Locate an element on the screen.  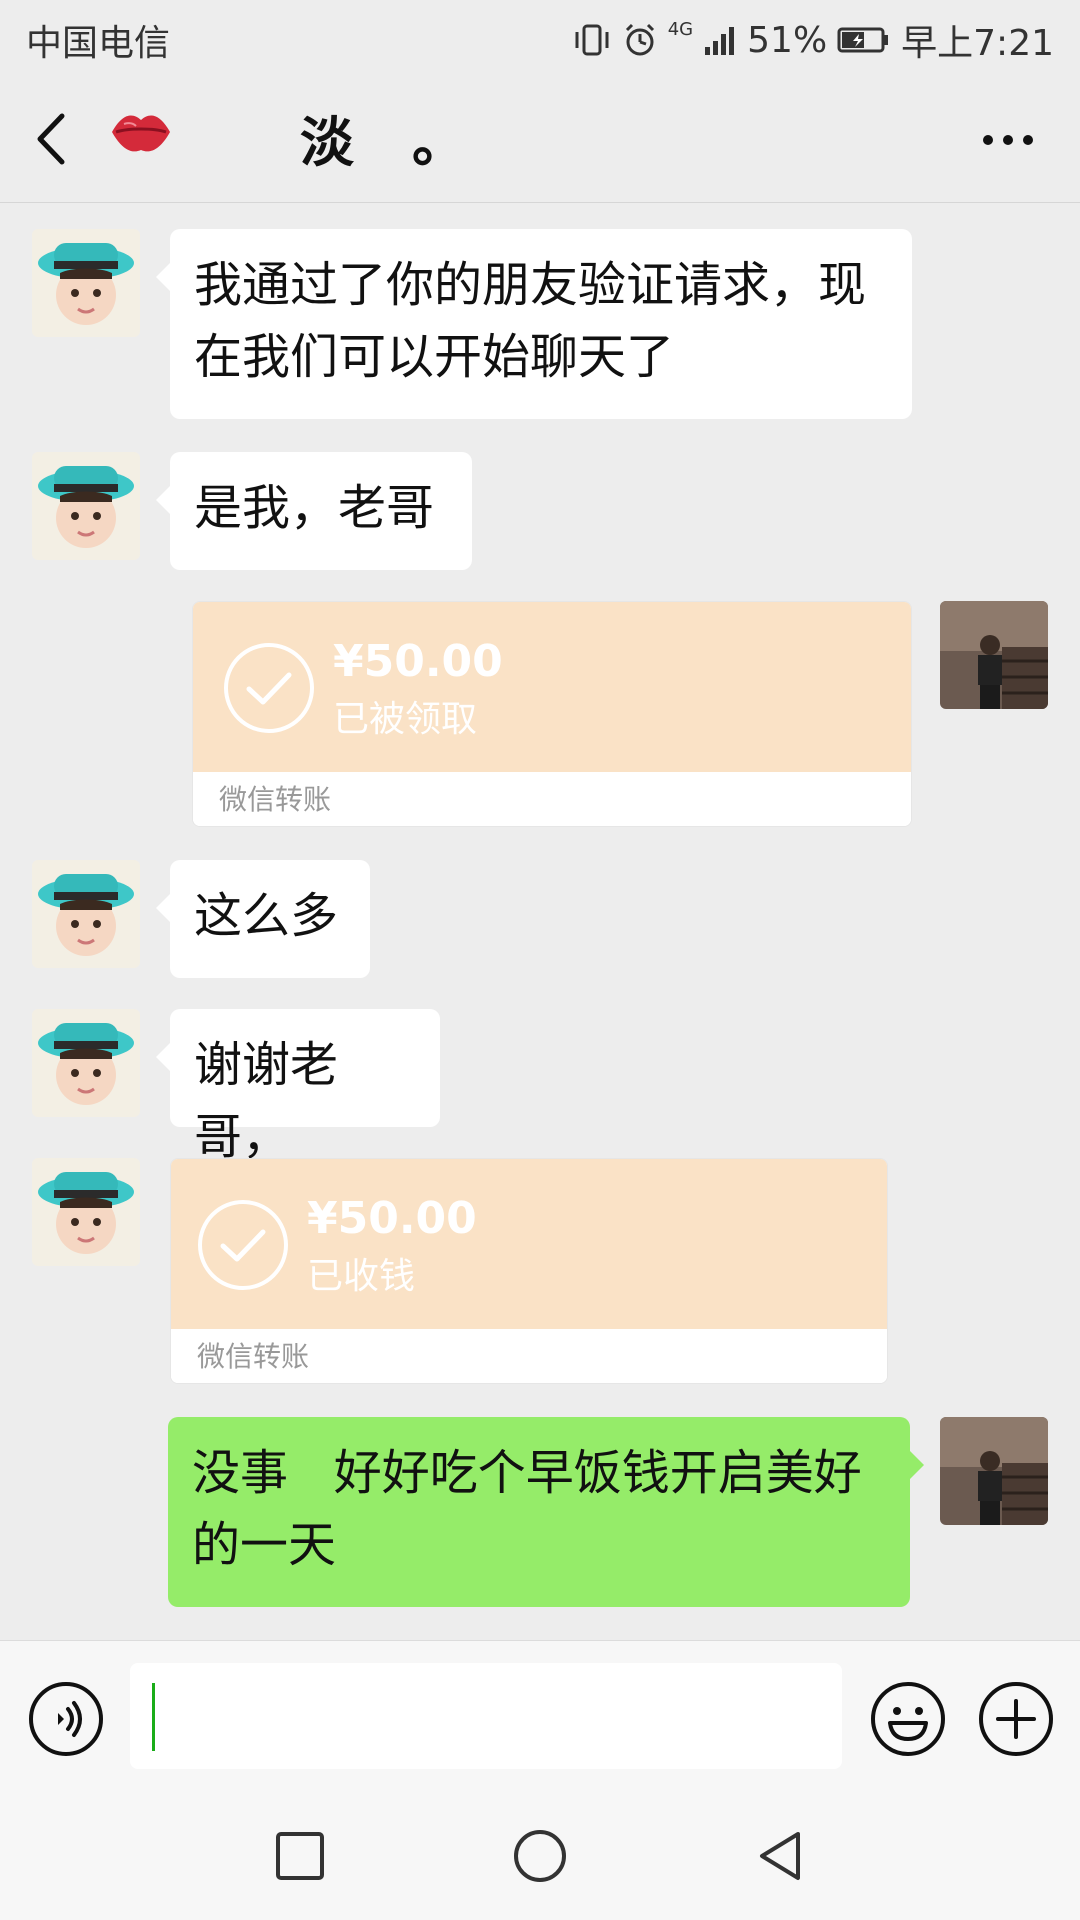
chat-header: 淡 。 is located at coordinates (540, 139).